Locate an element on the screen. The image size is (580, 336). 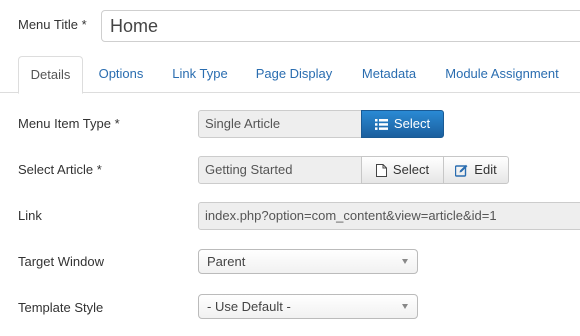
menu-item-type-label: Menu Item Type * is located at coordinates (69, 123).